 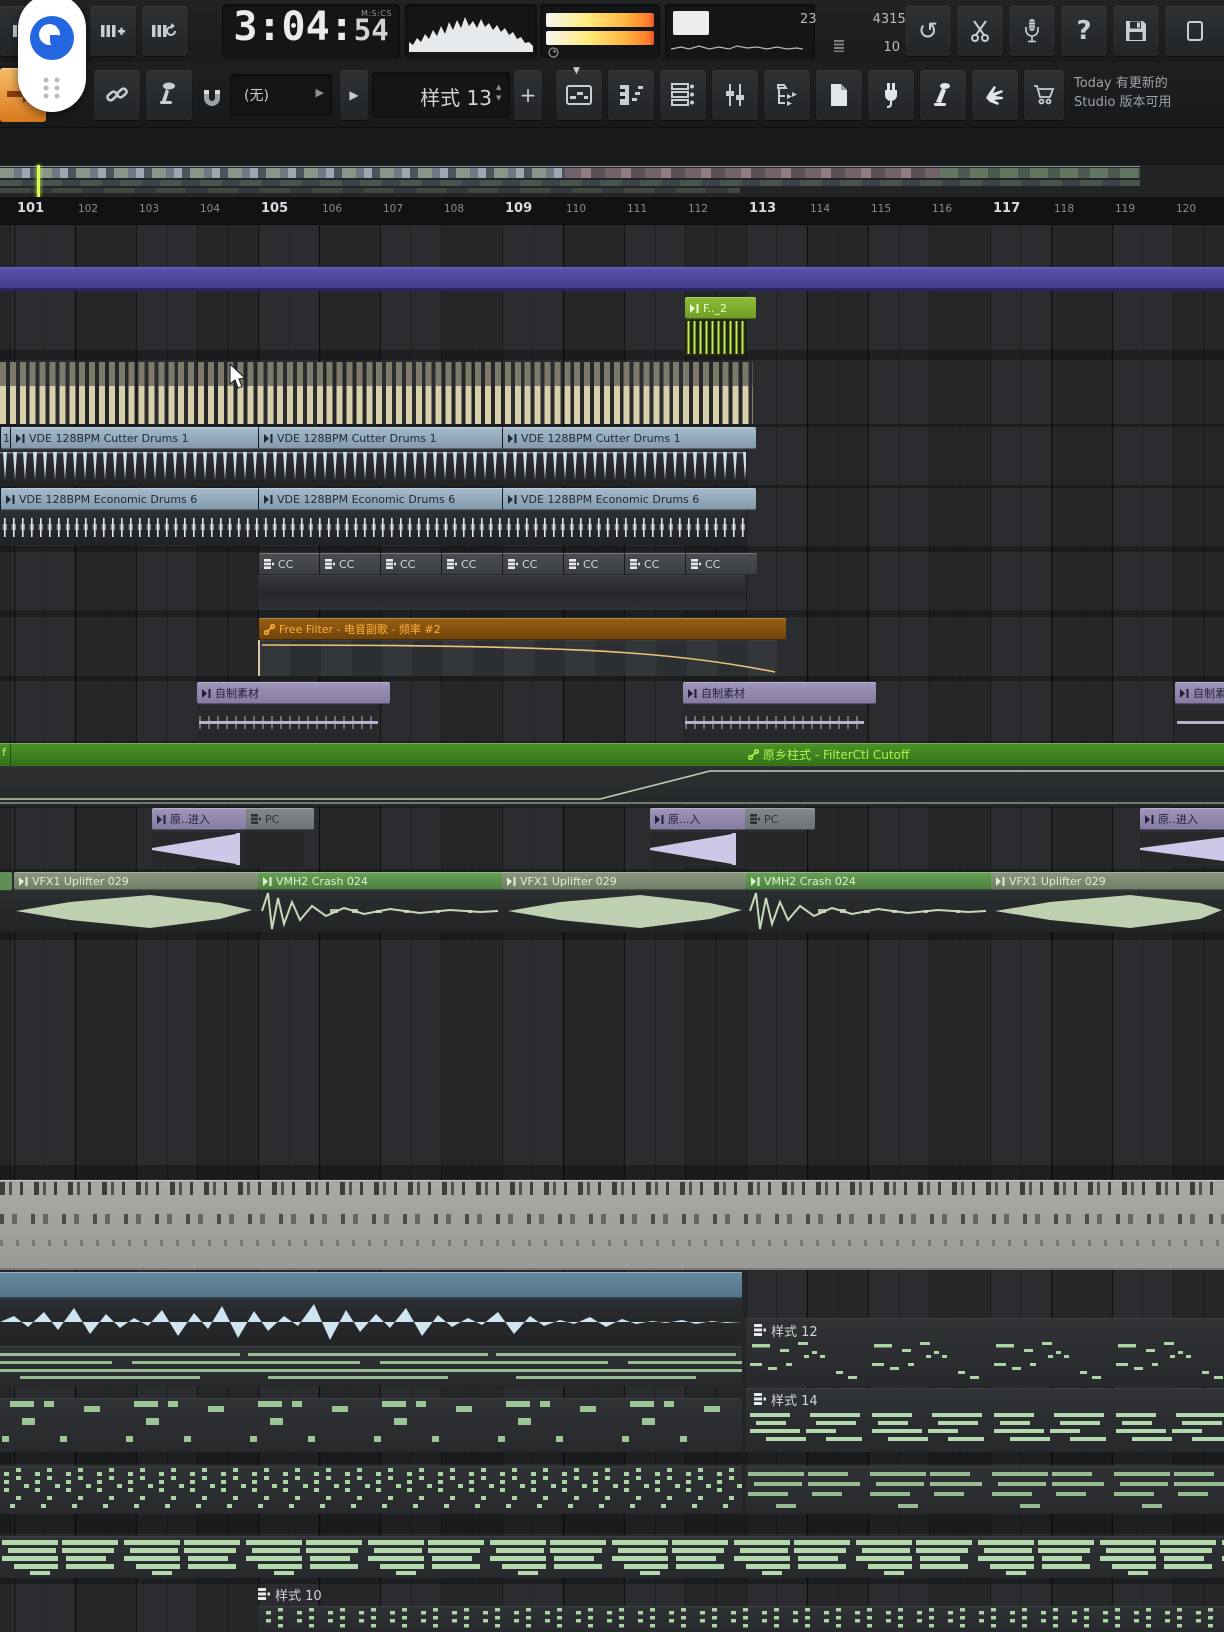 I want to click on save-button, so click(x=1136, y=31).